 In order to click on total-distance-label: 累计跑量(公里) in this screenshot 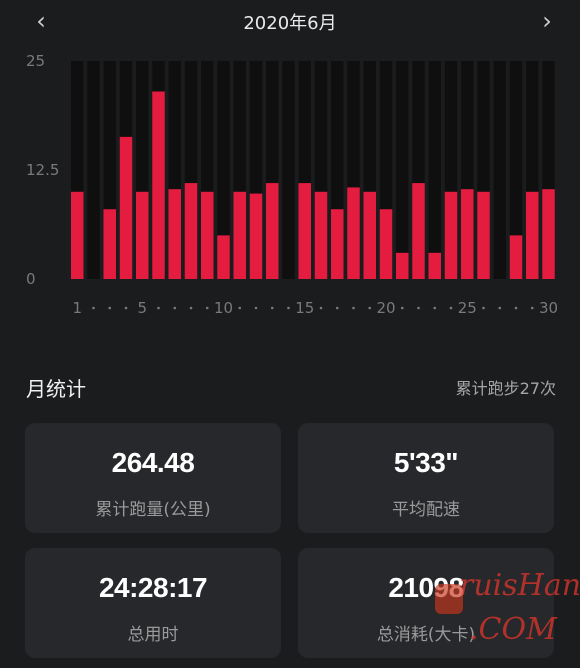, I will do `click(153, 510)`.